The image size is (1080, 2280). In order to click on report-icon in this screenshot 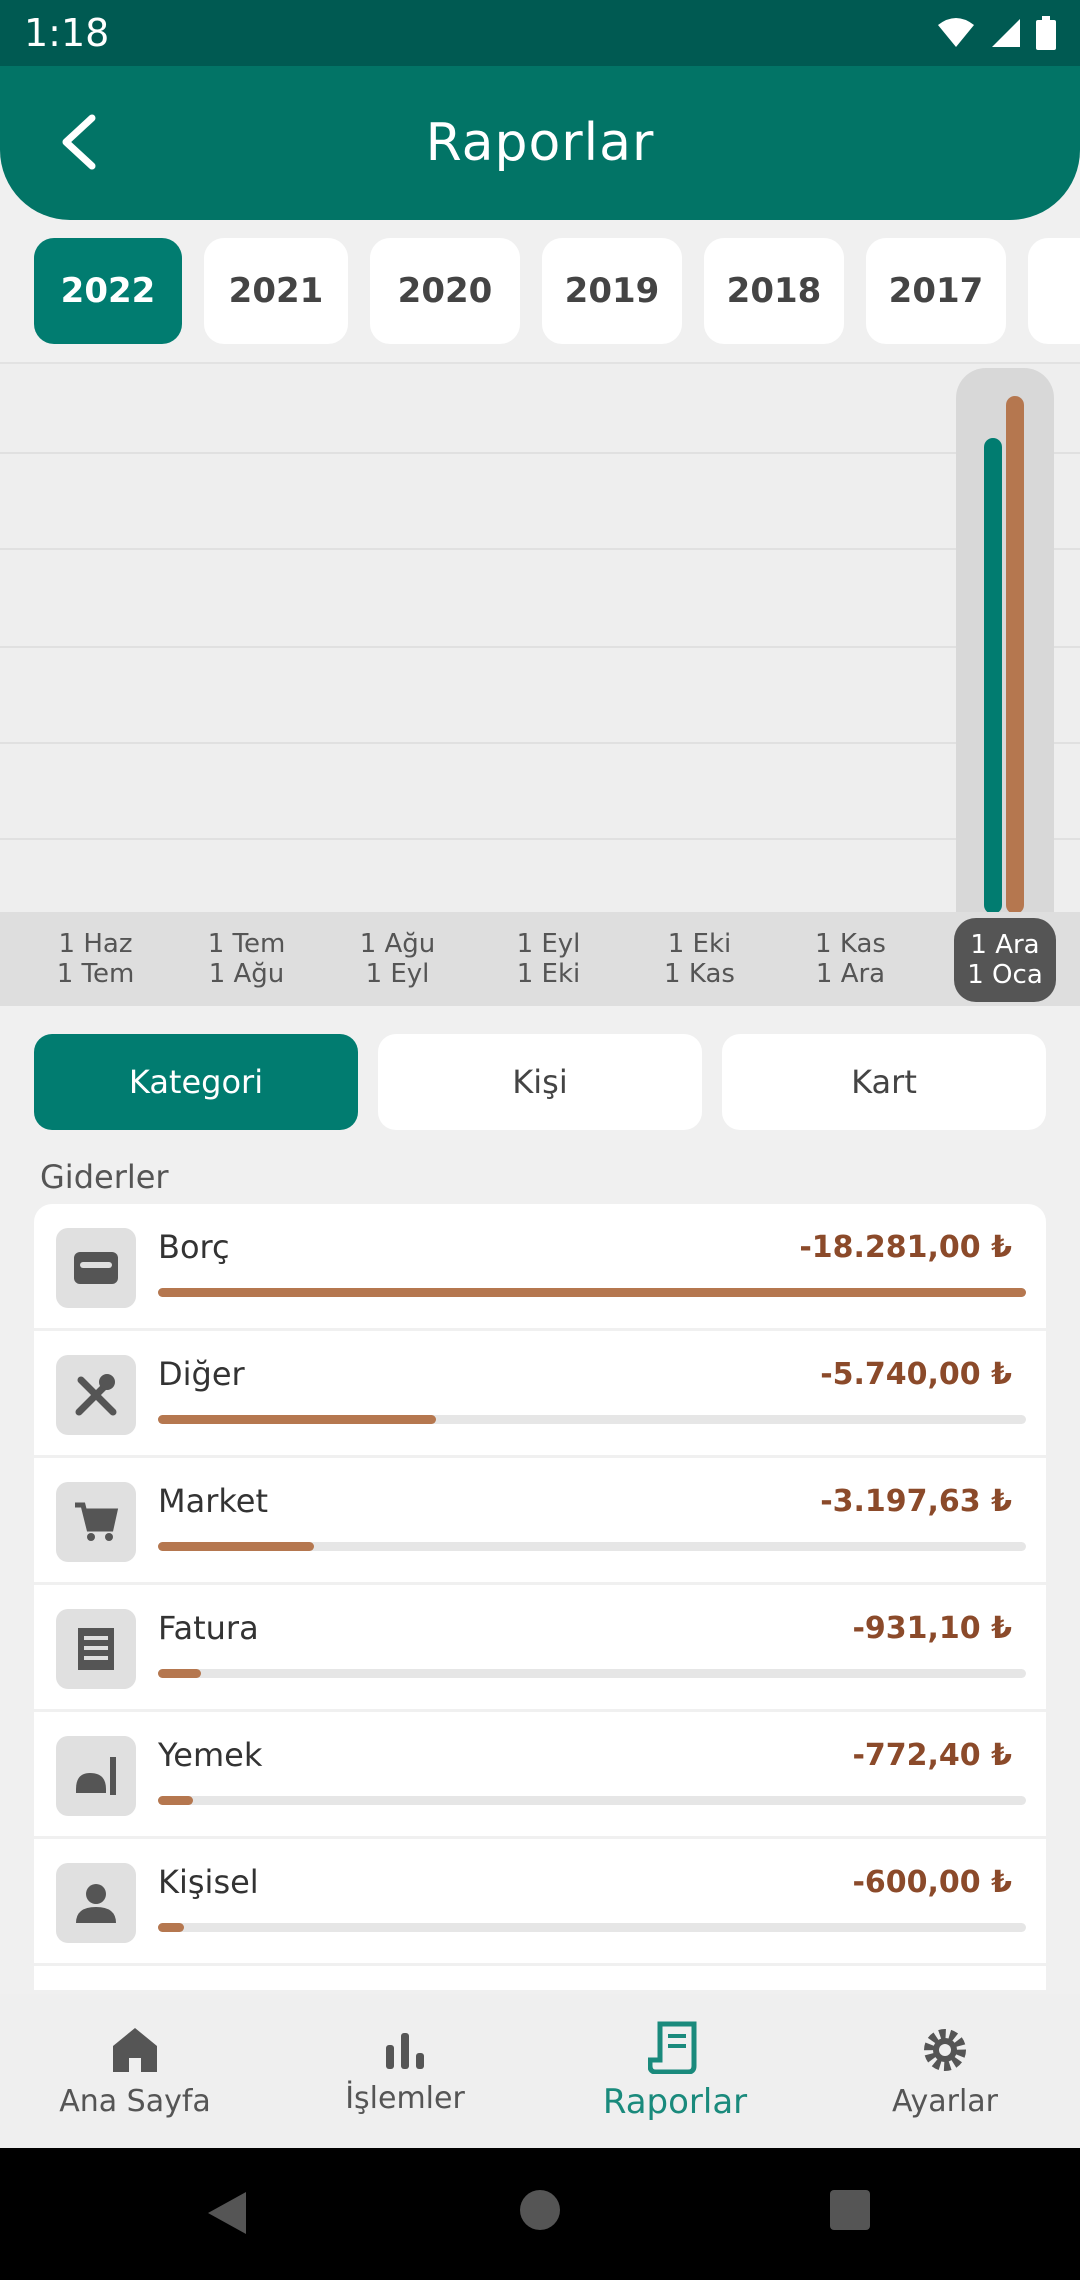, I will do `click(672, 2047)`.